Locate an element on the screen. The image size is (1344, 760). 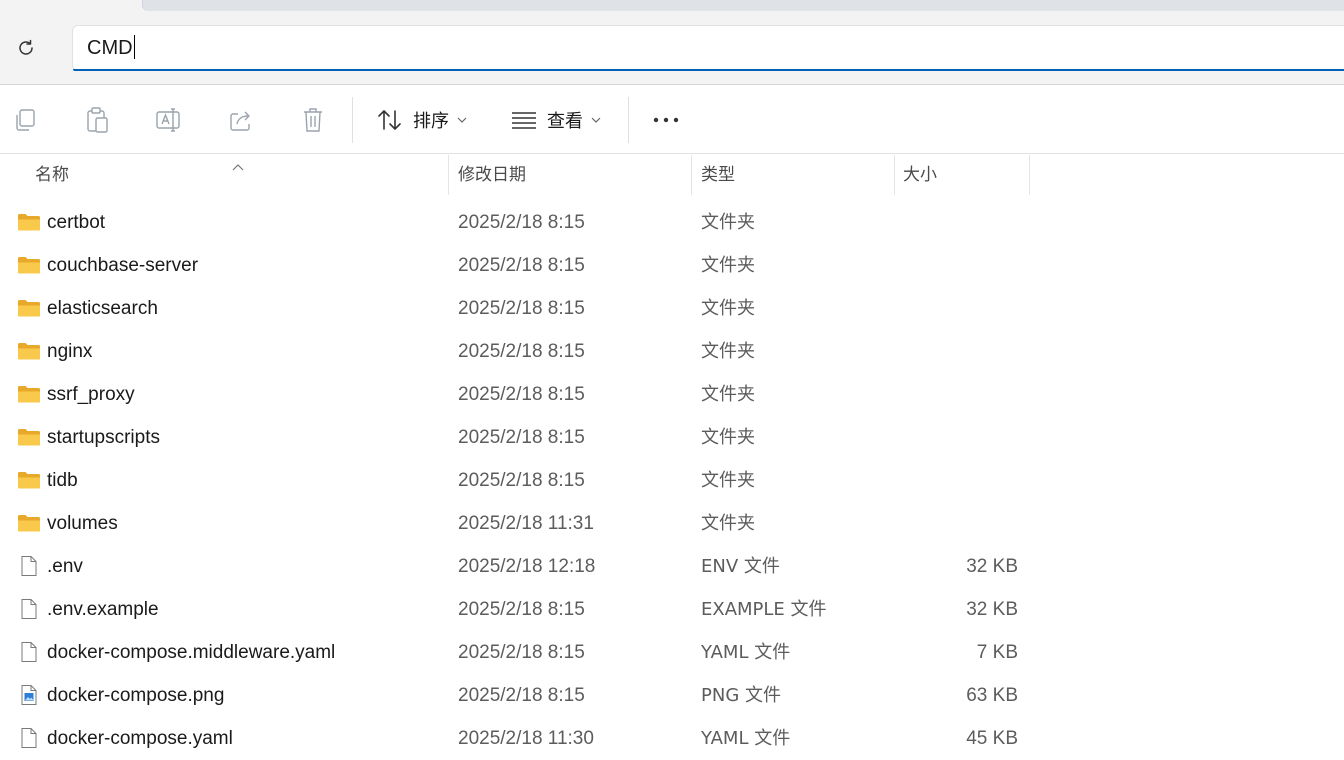
column-header-size-label: 大小 is located at coordinates (920, 175).